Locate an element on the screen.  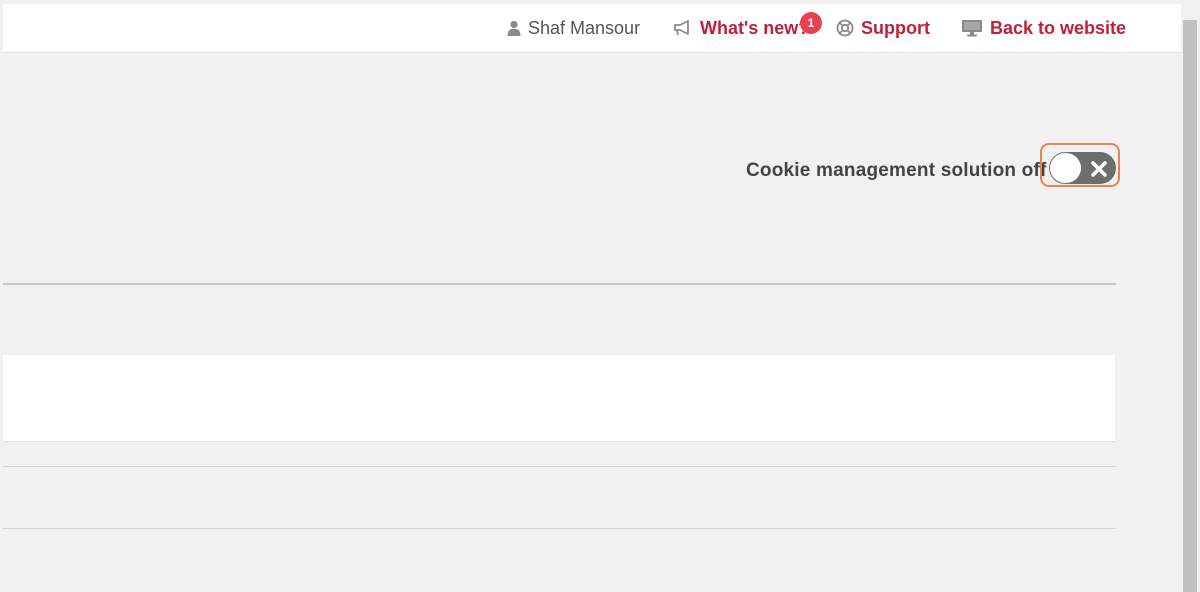
monitor-icon is located at coordinates (972, 28).